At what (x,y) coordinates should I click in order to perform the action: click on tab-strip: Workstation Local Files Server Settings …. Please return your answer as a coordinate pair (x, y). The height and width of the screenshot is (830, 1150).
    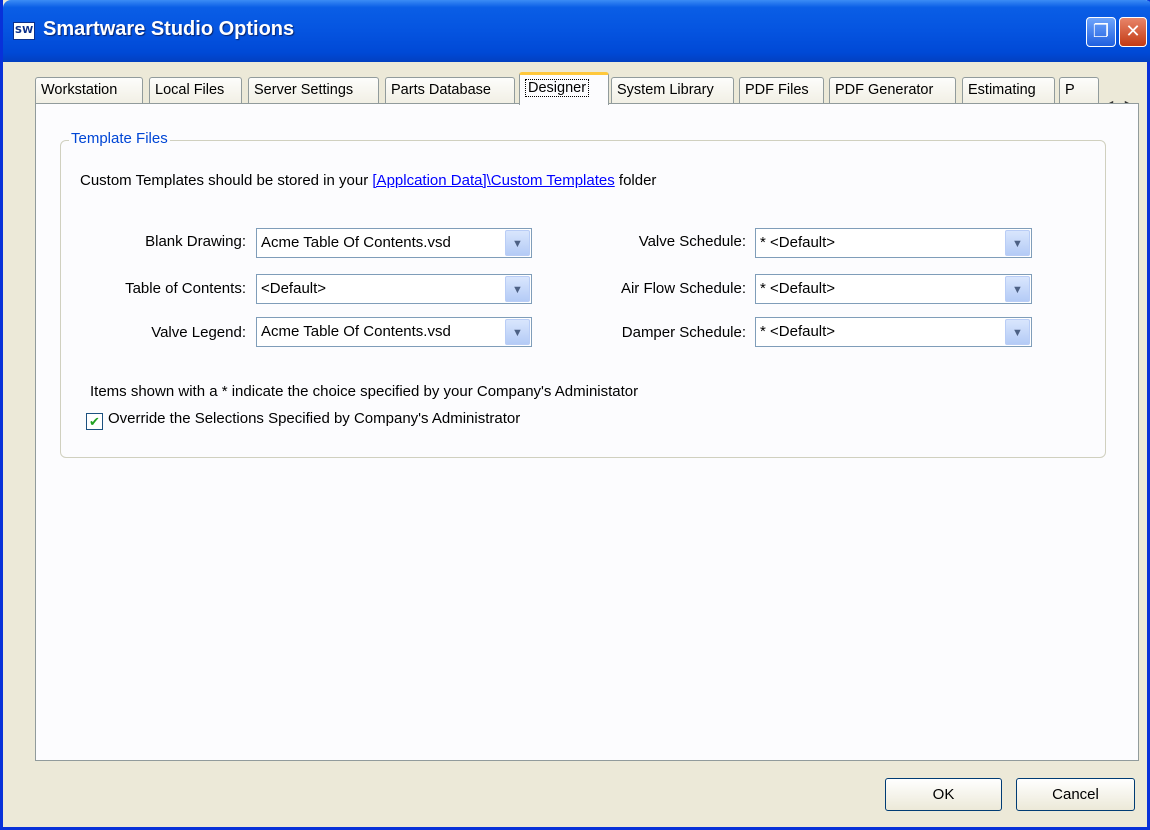
    Looking at the image, I should click on (592, 88).